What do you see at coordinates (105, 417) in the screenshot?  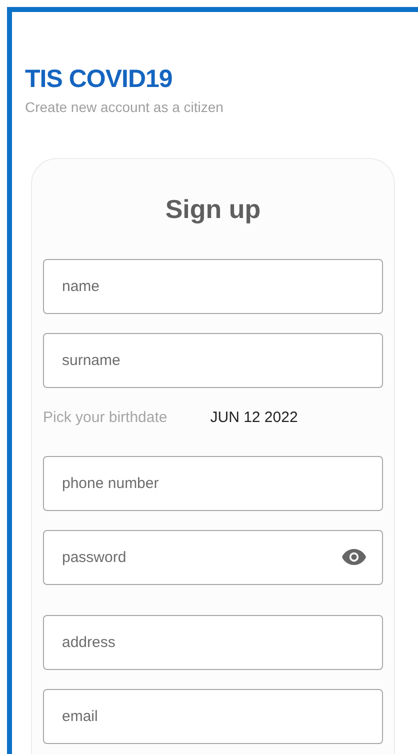 I see `birthdate-label: Pick your birthdate` at bounding box center [105, 417].